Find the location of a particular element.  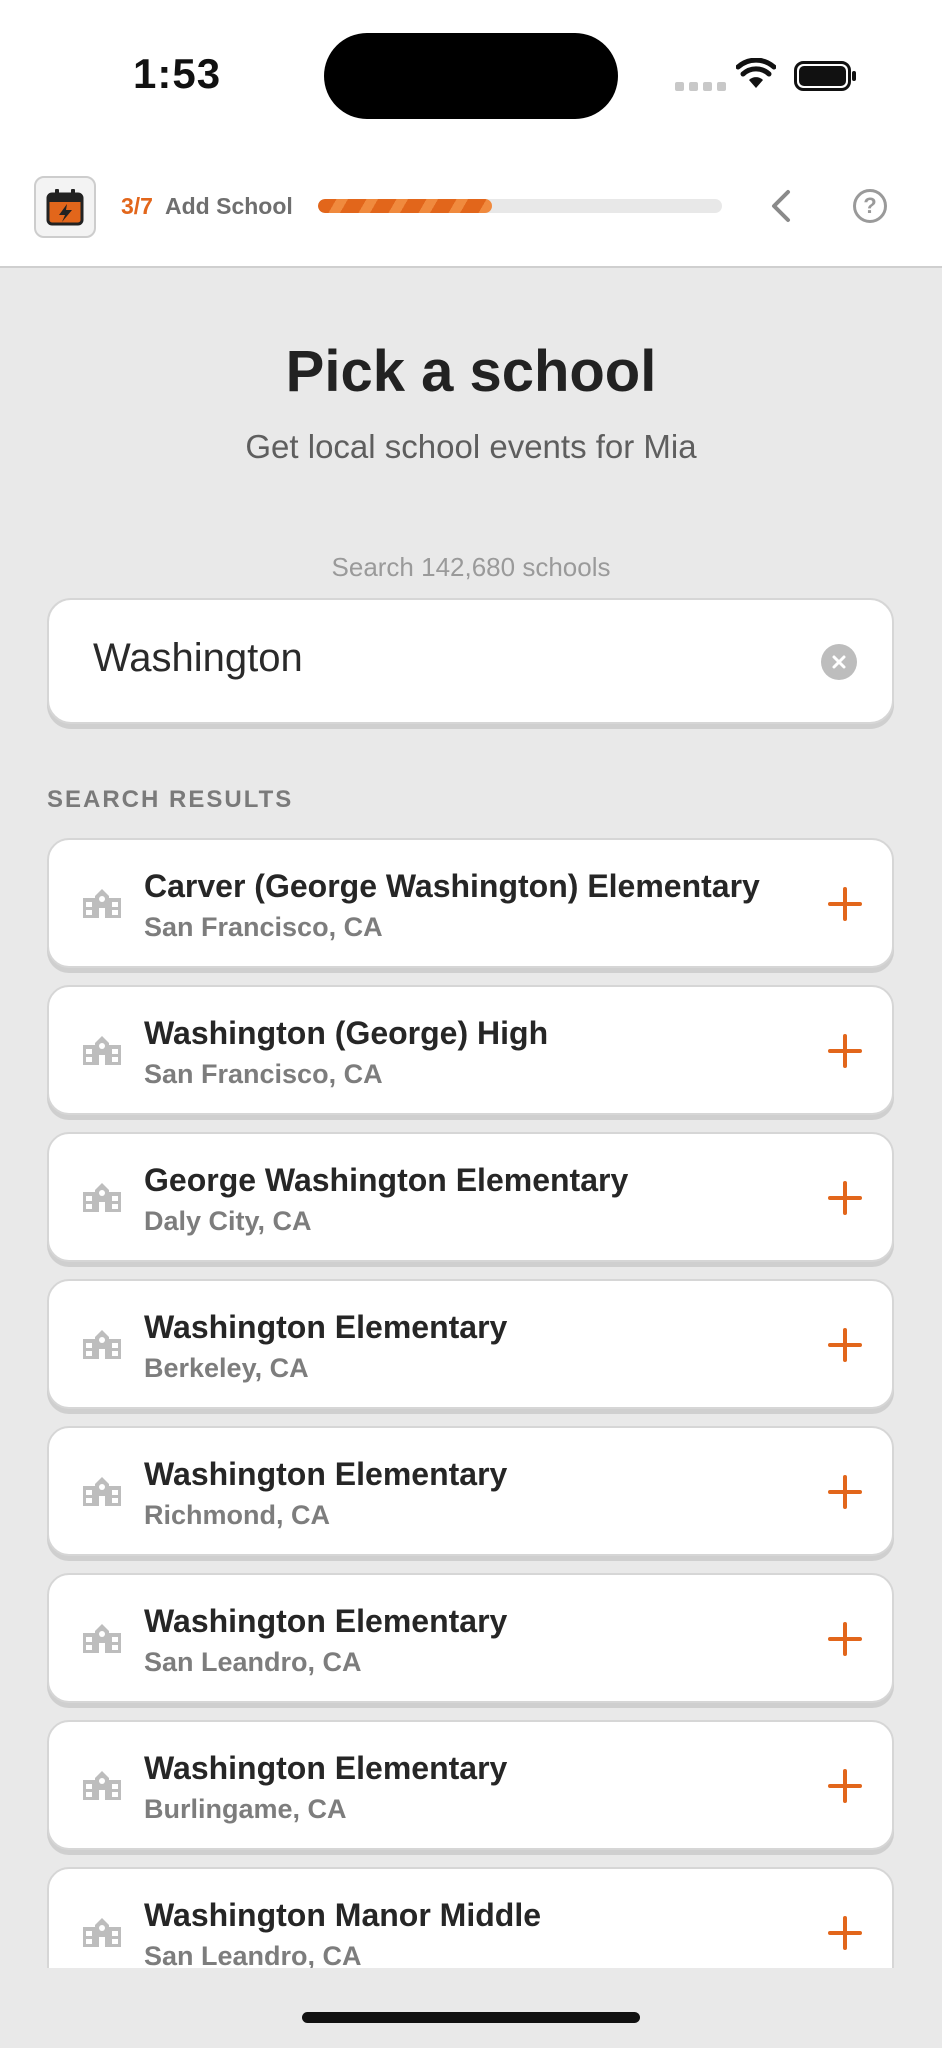

school-result-card: Washington Elementary San Leandro, CA is located at coordinates (470, 1638).